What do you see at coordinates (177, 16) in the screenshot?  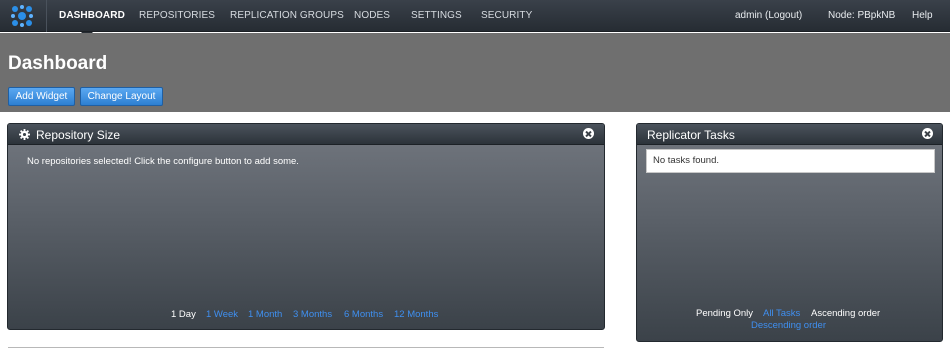 I see `nav-item-repositories: REPOSITORIES` at bounding box center [177, 16].